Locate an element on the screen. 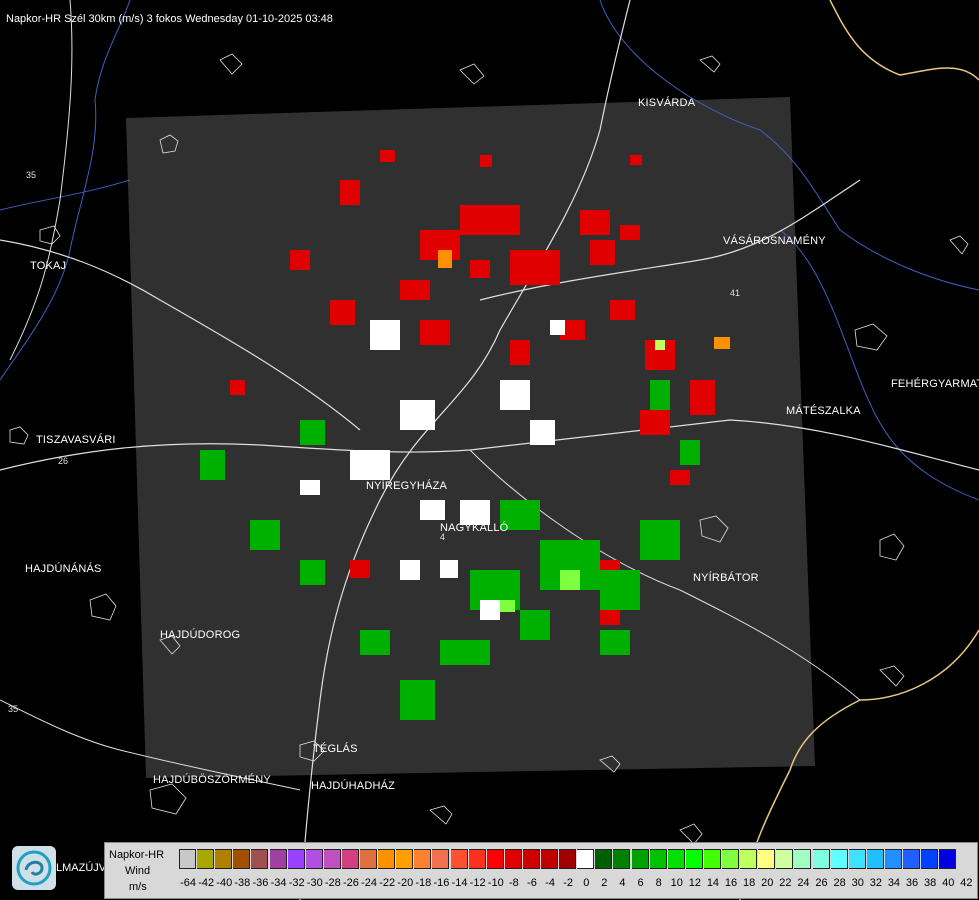 The image size is (979, 900). town-label-kisvarda: KISVÁRDA is located at coordinates (667, 103).